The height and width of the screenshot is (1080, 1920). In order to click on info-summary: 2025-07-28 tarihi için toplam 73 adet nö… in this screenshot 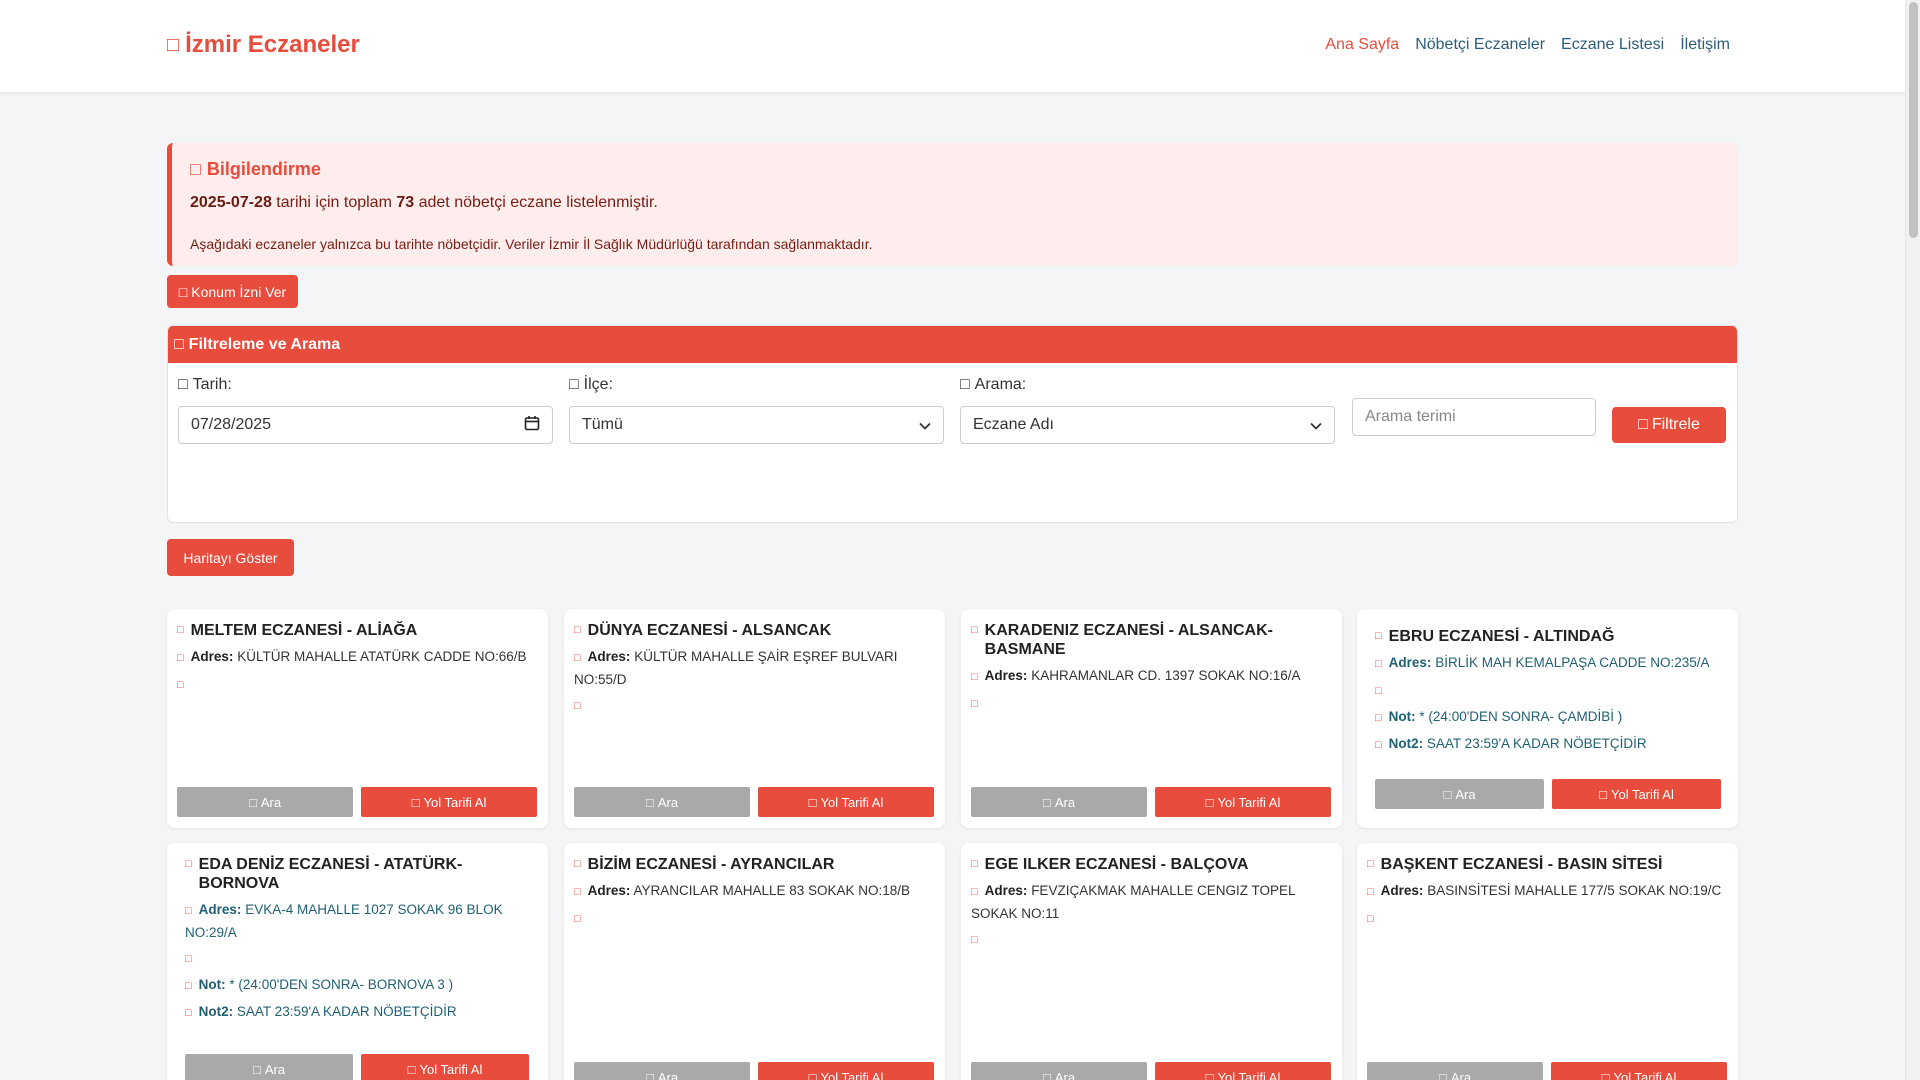, I will do `click(955, 203)`.